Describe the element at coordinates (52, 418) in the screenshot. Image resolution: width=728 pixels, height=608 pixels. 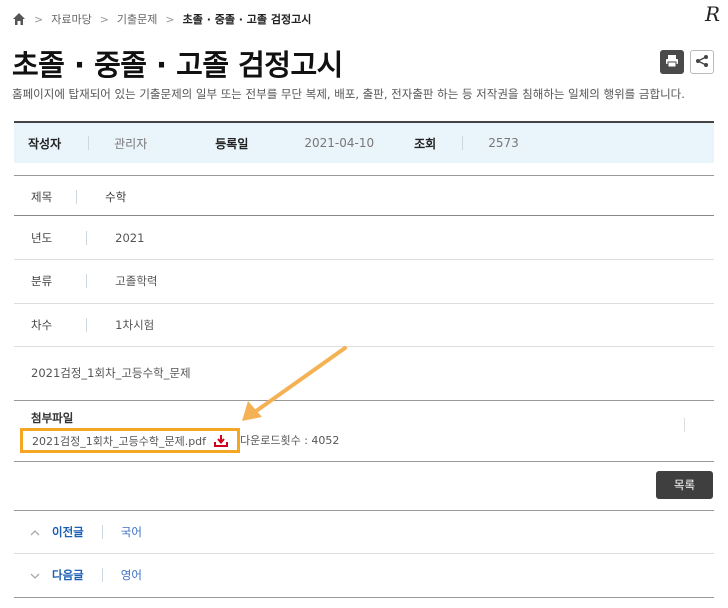
I see `attachment-label: 첨부파일` at that location.